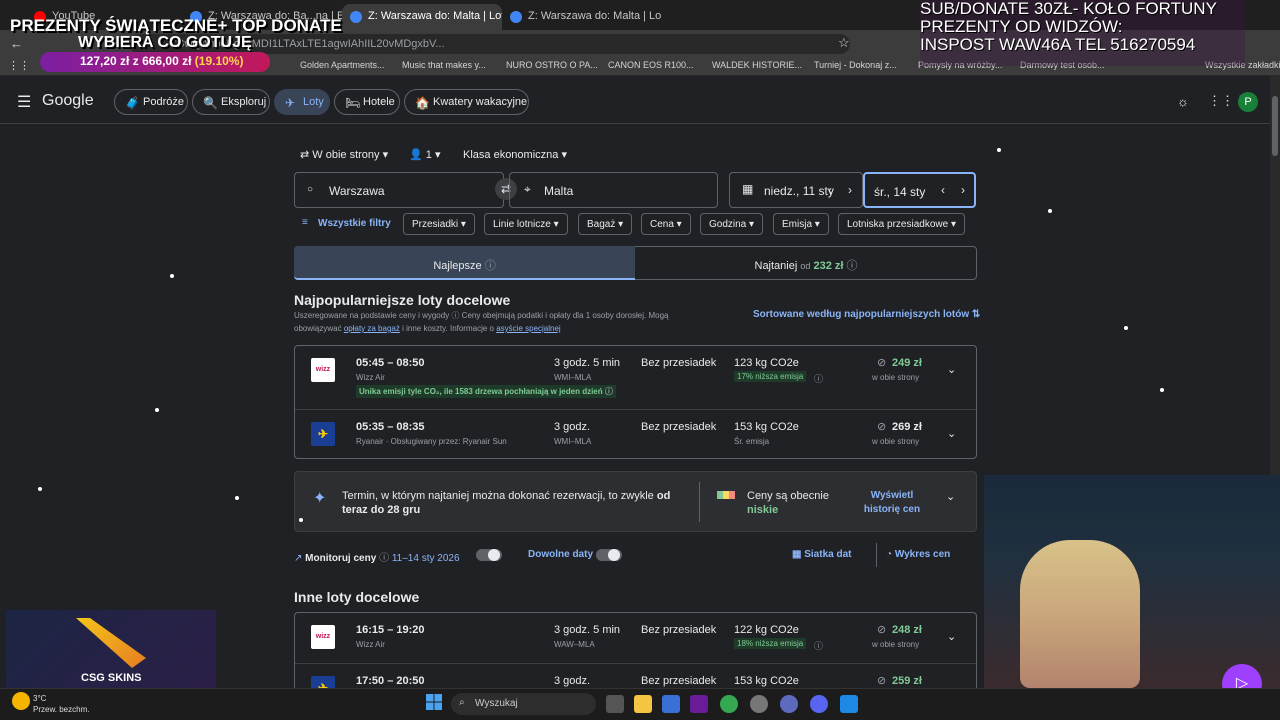  Describe the element at coordinates (819, 704) in the screenshot. I see `discord-icon` at that location.